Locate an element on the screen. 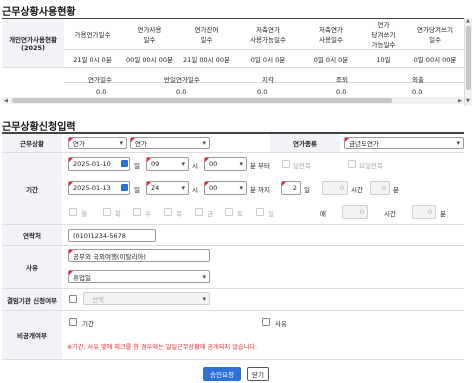  leave-type-value: 금년도연가 is located at coordinates (364, 144).